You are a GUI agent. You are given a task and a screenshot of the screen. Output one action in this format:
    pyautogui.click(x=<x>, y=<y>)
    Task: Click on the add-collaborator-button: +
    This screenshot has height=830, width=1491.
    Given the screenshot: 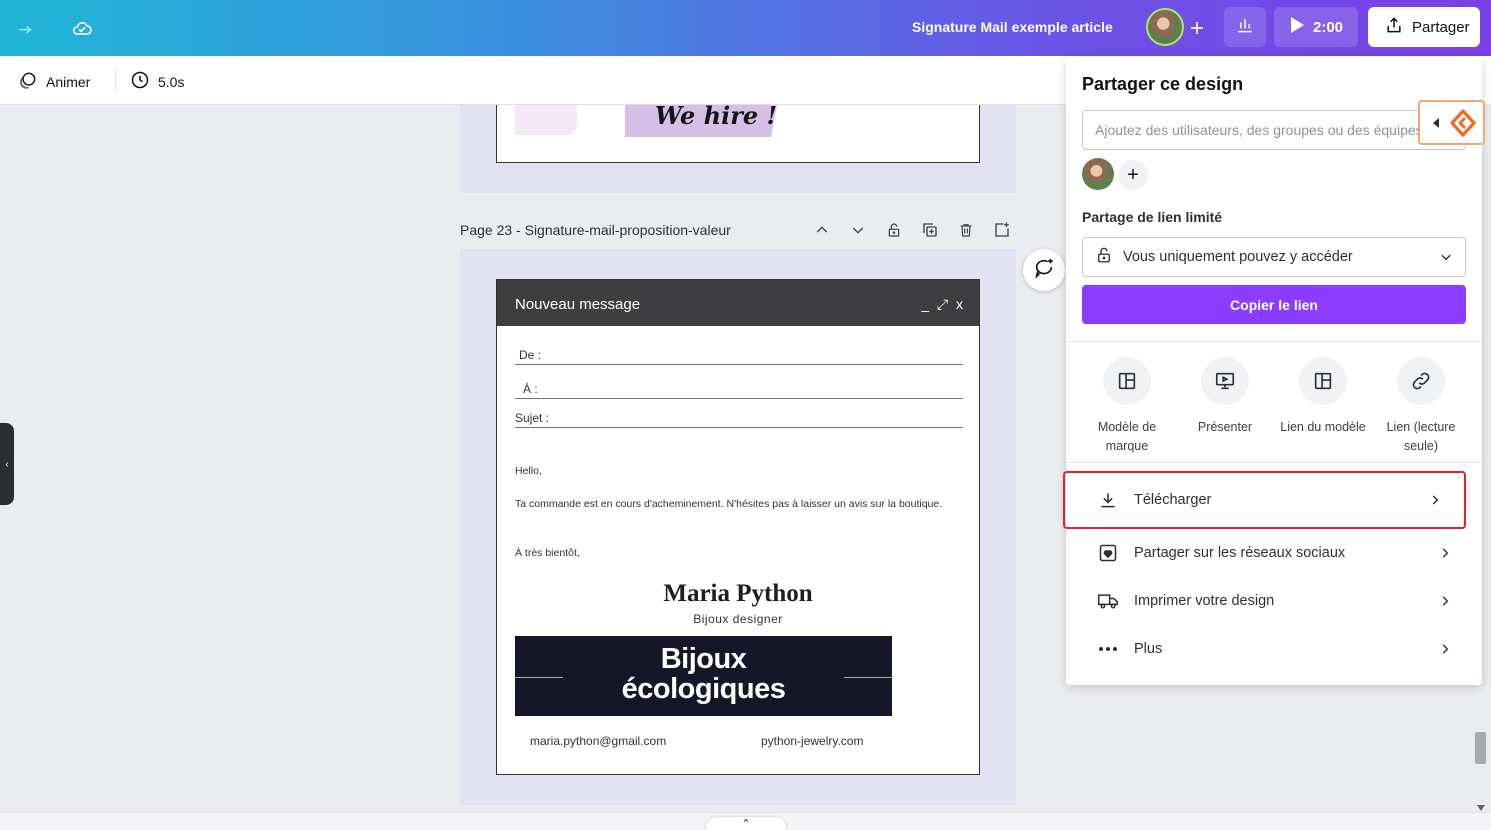 What is the action you would take?
    pyautogui.click(x=1133, y=175)
    